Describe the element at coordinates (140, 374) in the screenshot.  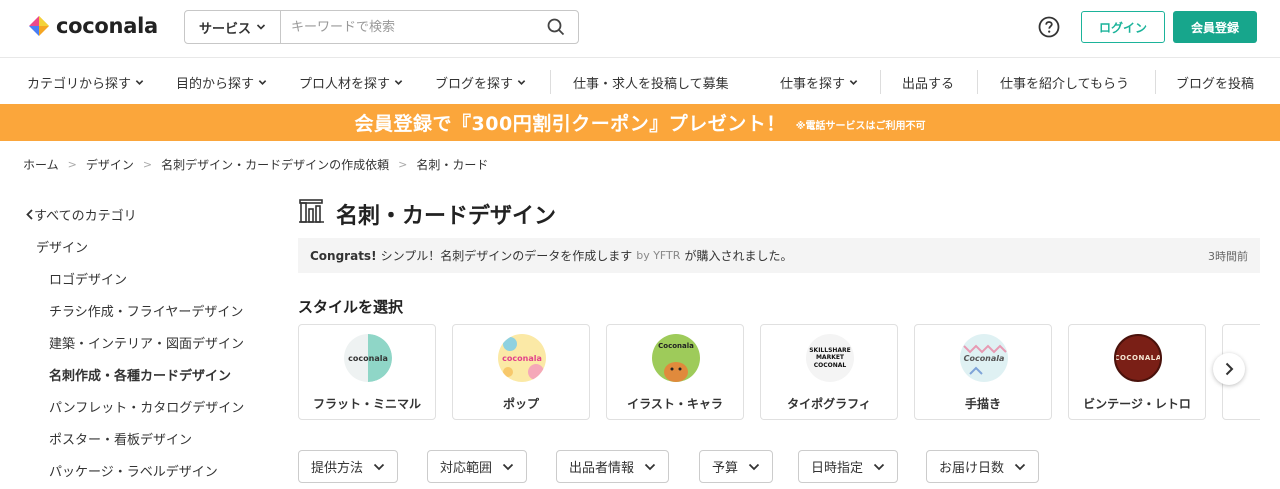
I see `sidebar-item-business-card: 名刺作成・各種カードデザイン` at that location.